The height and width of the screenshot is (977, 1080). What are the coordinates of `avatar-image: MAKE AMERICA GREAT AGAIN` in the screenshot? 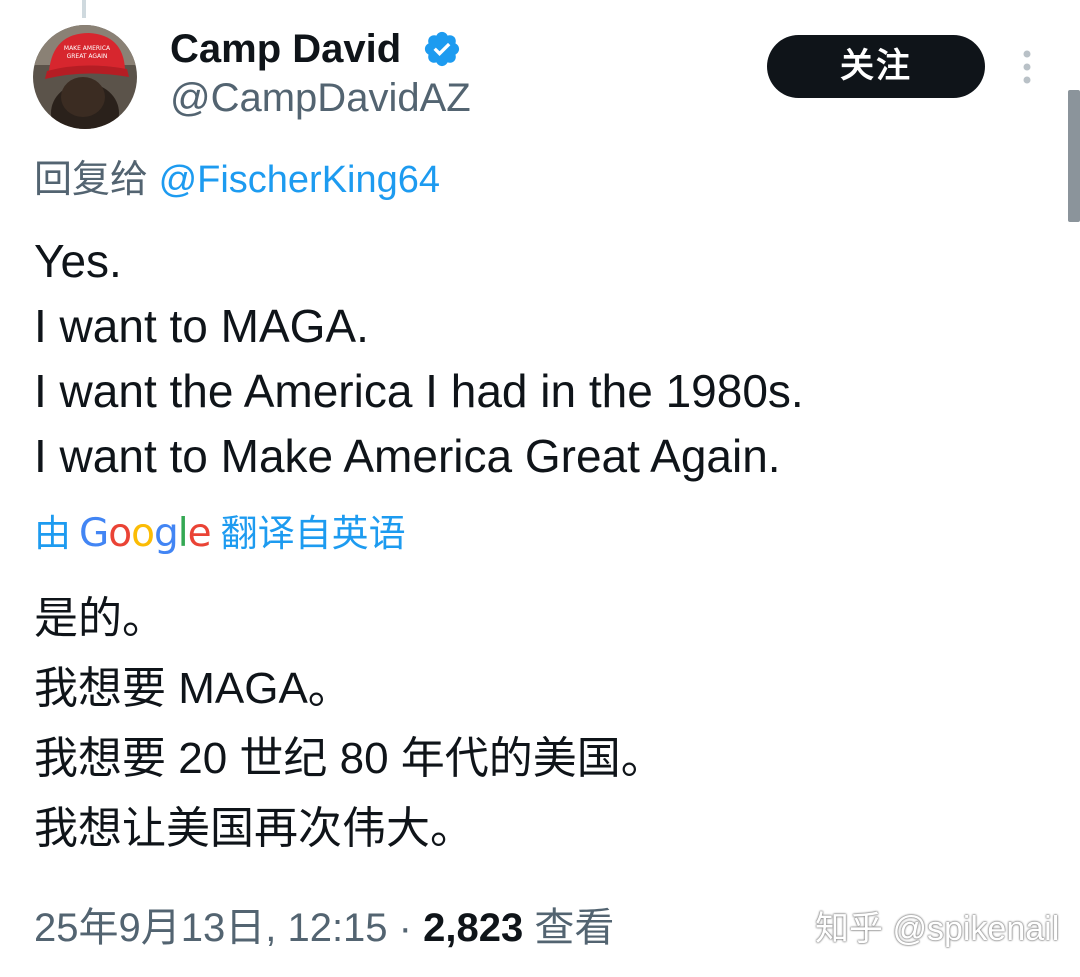 It's located at (85, 77).